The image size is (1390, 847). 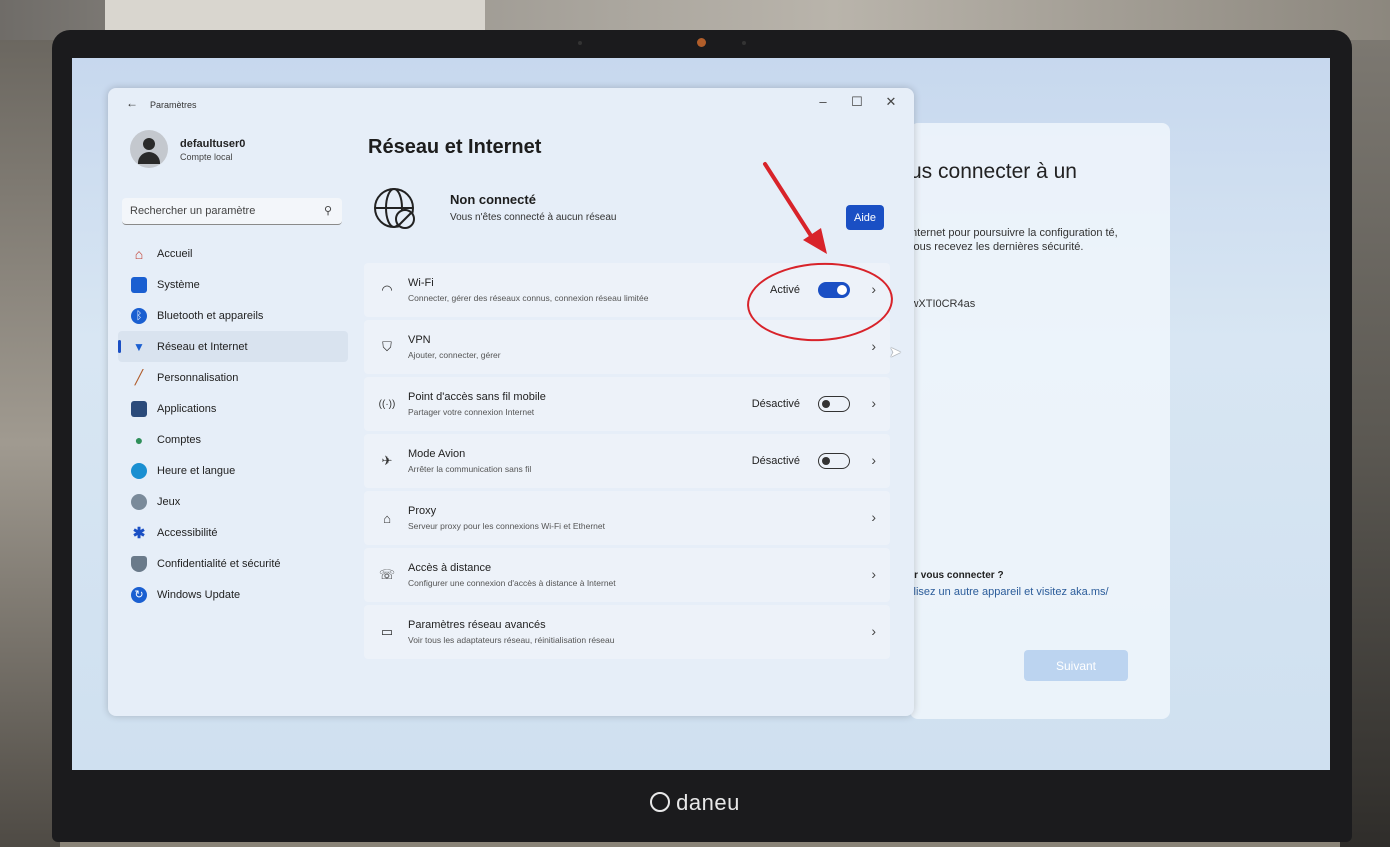 I want to click on sidebar-item-jeux: Jeux, so click(x=233, y=501).